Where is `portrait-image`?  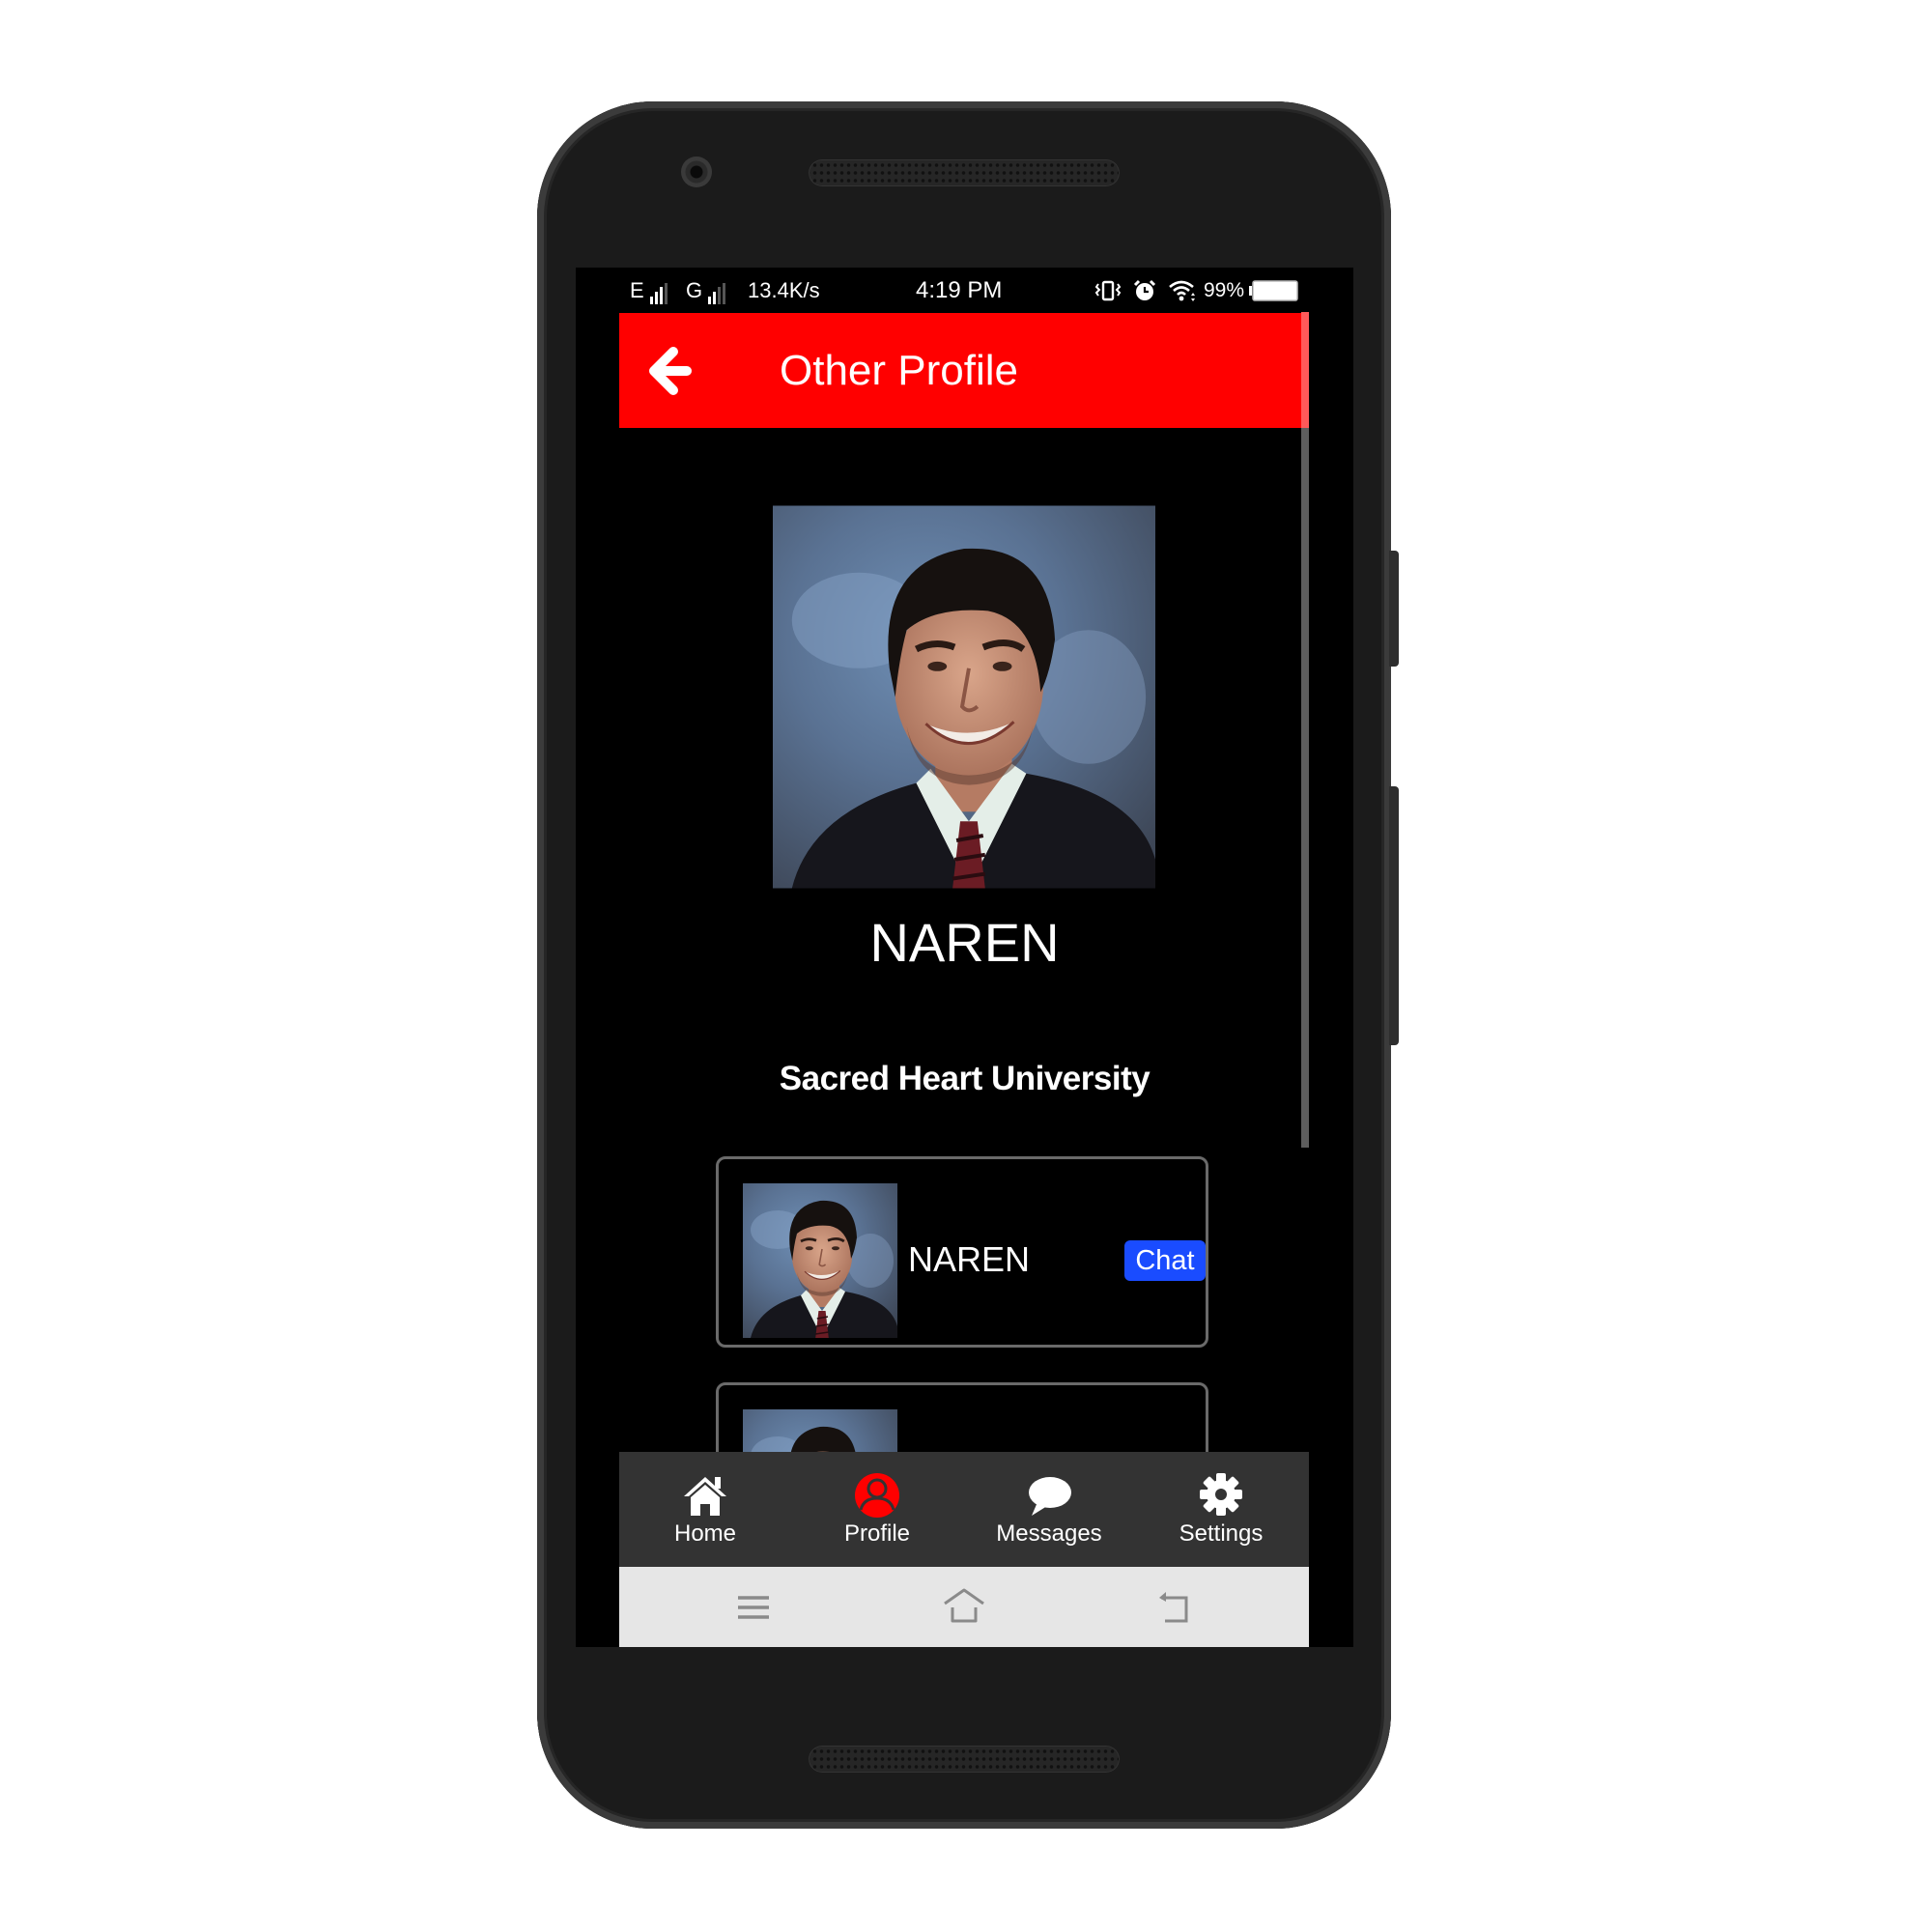
portrait-image is located at coordinates (964, 697).